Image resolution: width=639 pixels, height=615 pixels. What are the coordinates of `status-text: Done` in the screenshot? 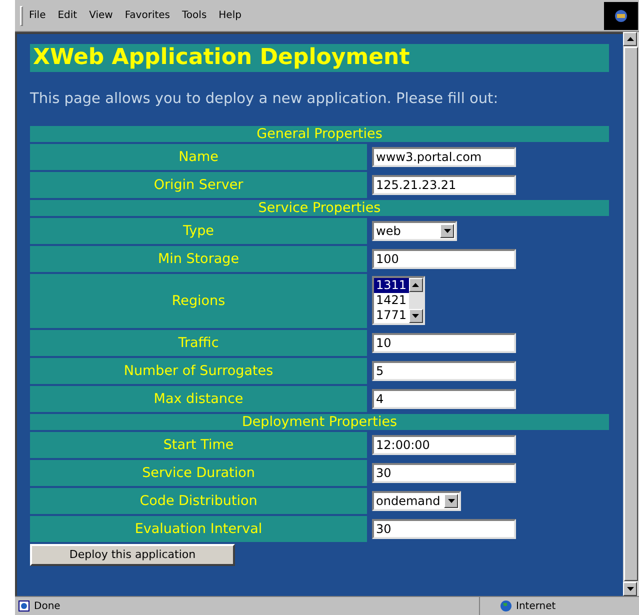 It's located at (48, 607).